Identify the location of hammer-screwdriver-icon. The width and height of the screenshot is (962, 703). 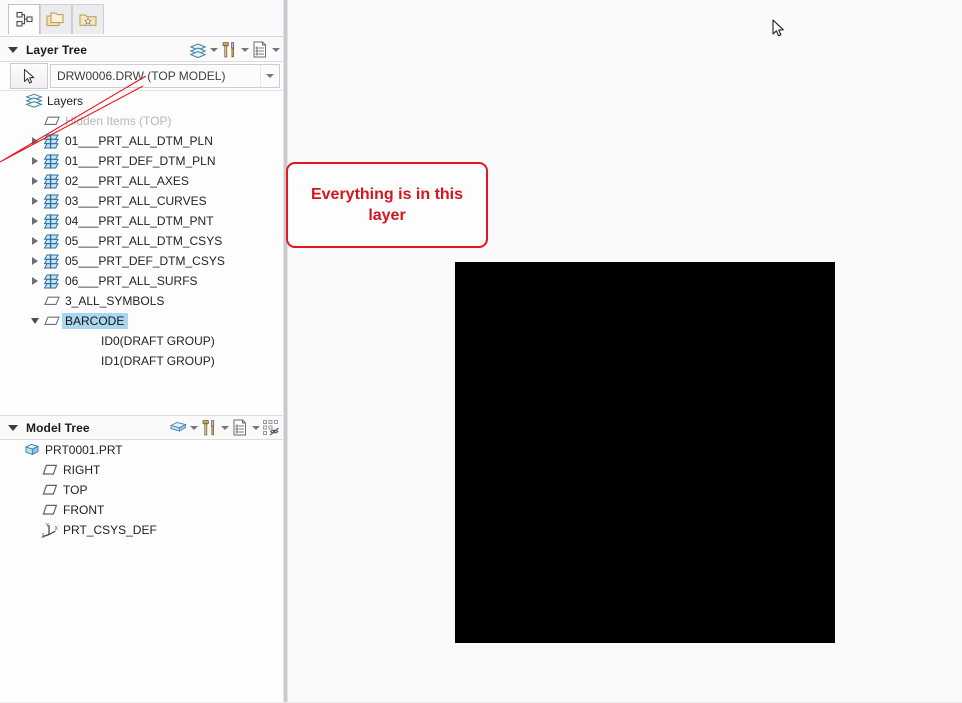
(228, 49).